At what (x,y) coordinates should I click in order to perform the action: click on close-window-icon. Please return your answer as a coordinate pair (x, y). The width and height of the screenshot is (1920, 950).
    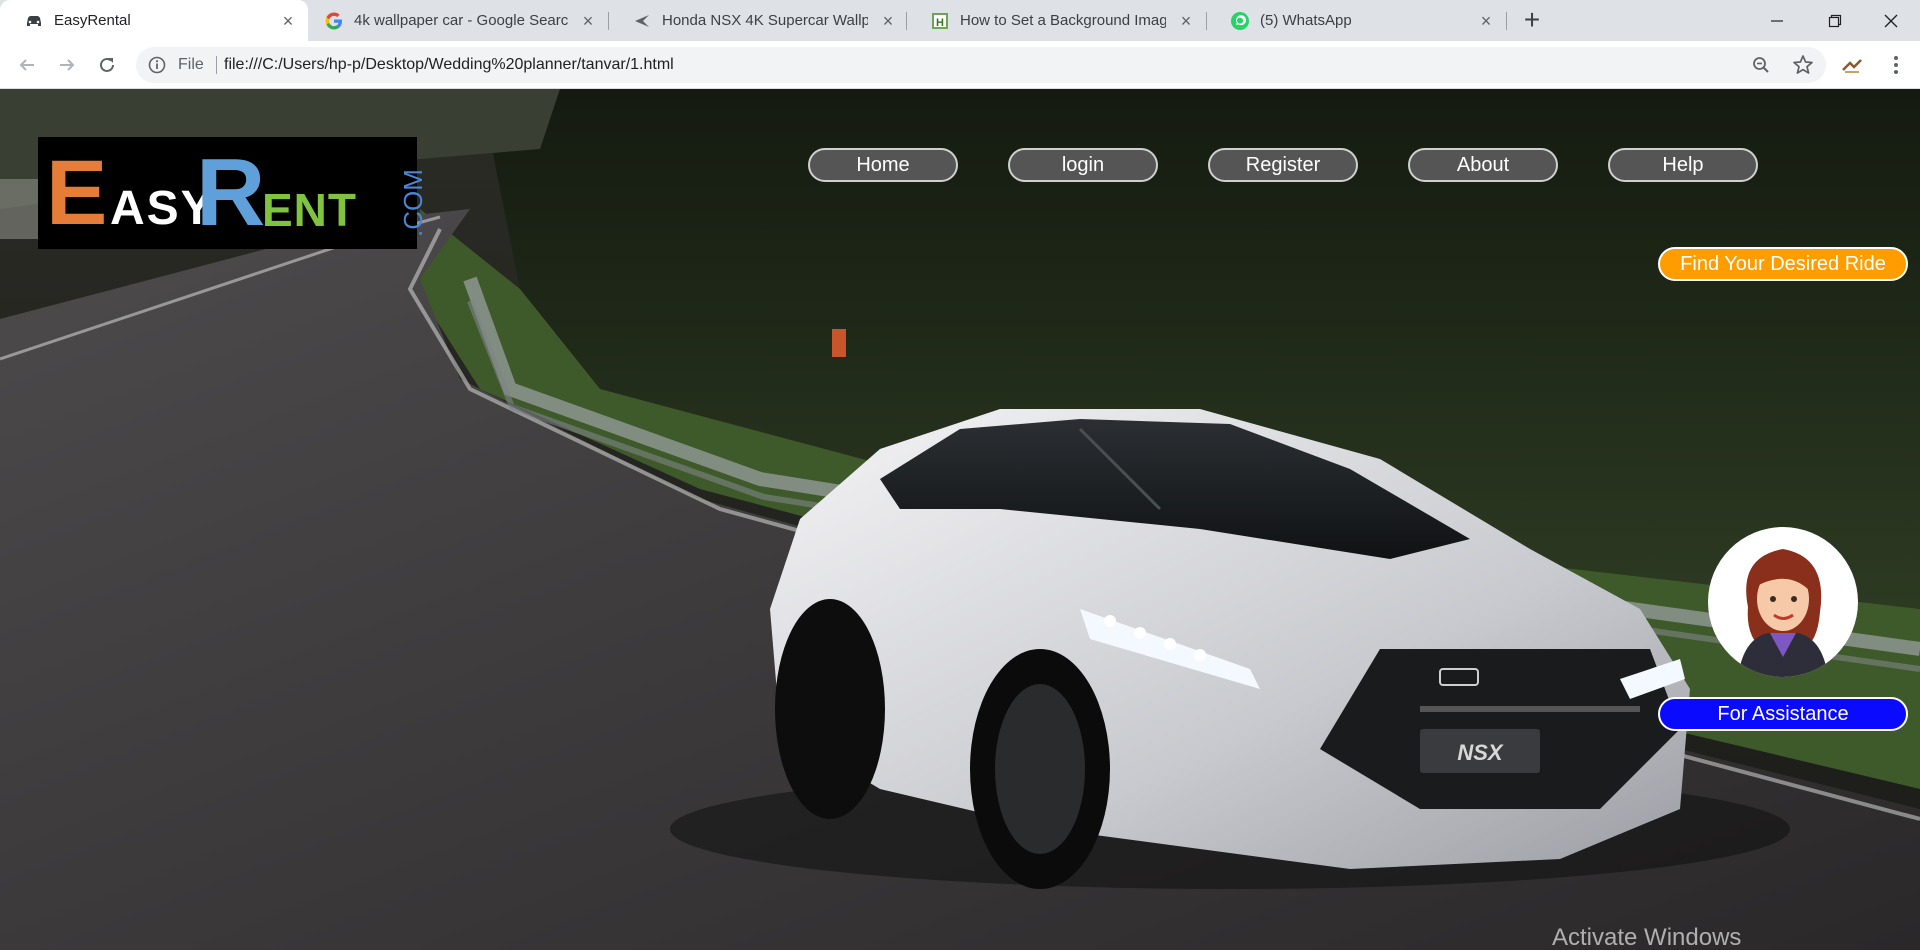
    Looking at the image, I should click on (1891, 20).